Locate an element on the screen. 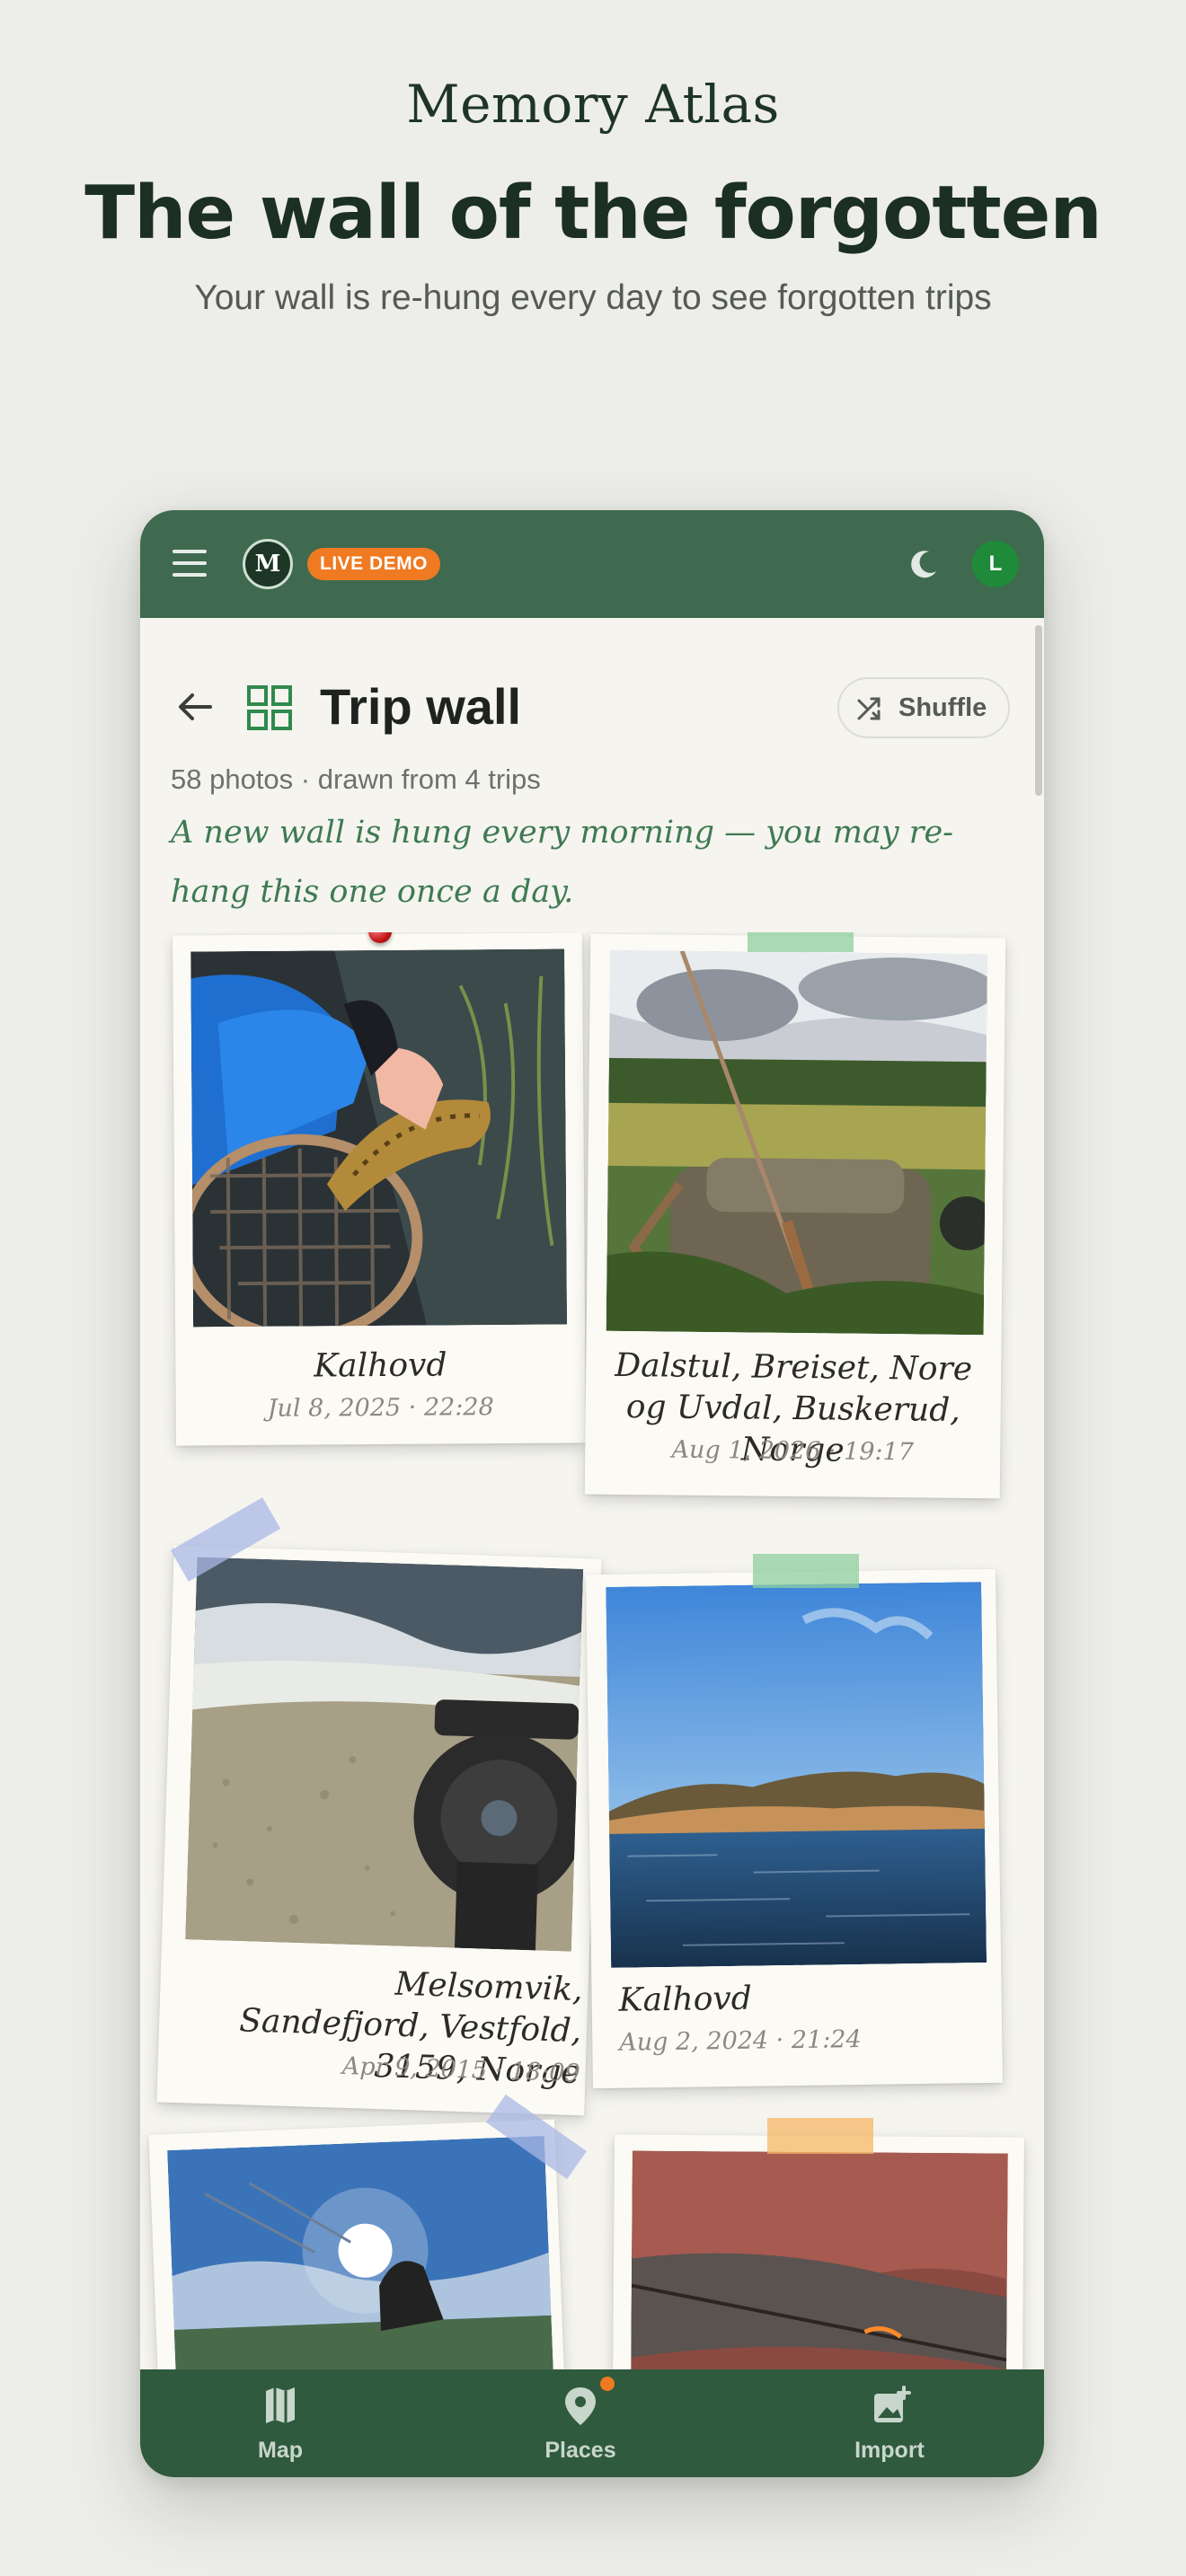 The height and width of the screenshot is (2576, 1186). hero-headline: The wall of the forgotten is located at coordinates (593, 213).